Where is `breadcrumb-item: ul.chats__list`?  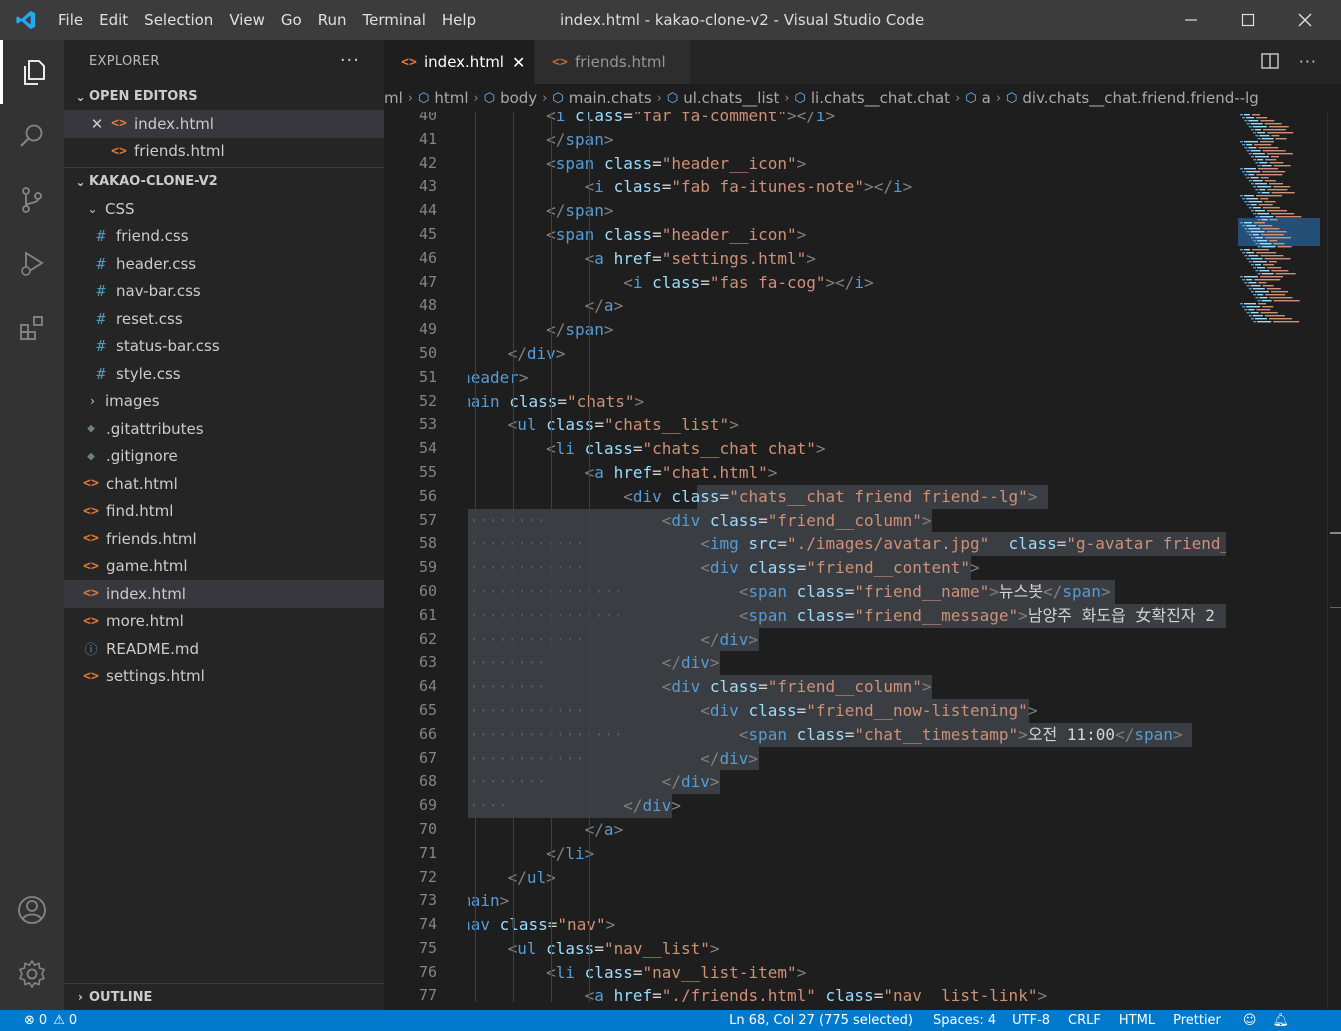
breadcrumb-item: ul.chats__list is located at coordinates (731, 98).